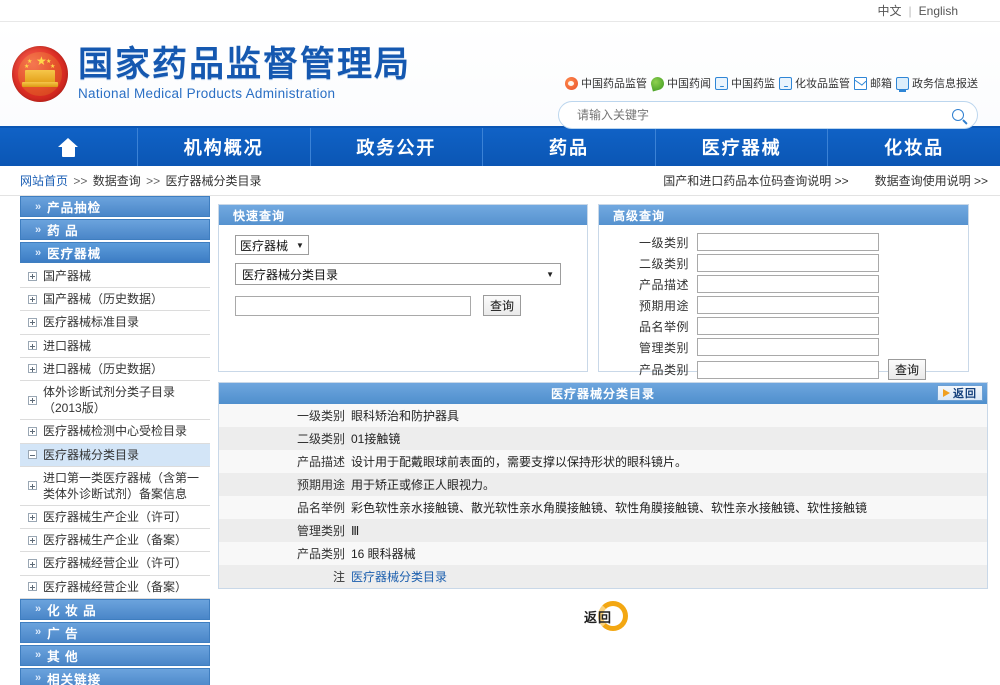 The image size is (1000, 685). I want to click on field-row-management-category: 管理类别, so click(779, 347).